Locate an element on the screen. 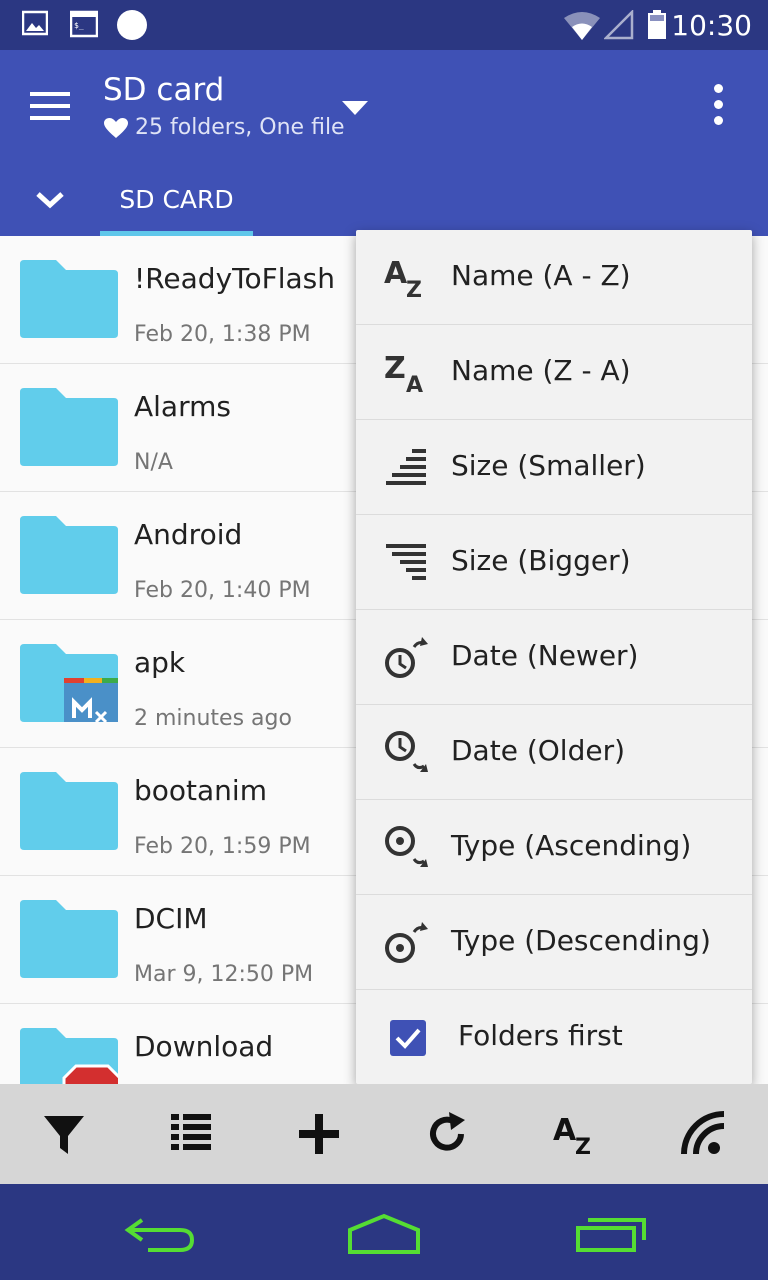  folder-apk-icon is located at coordinates (69, 683).